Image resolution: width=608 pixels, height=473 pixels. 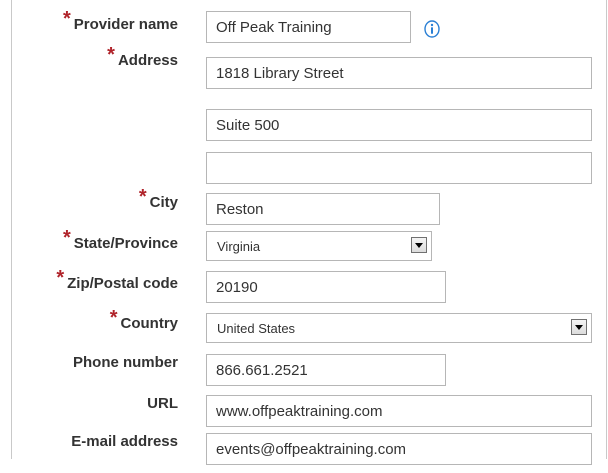 I want to click on city-label: * City, so click(x=158, y=198).